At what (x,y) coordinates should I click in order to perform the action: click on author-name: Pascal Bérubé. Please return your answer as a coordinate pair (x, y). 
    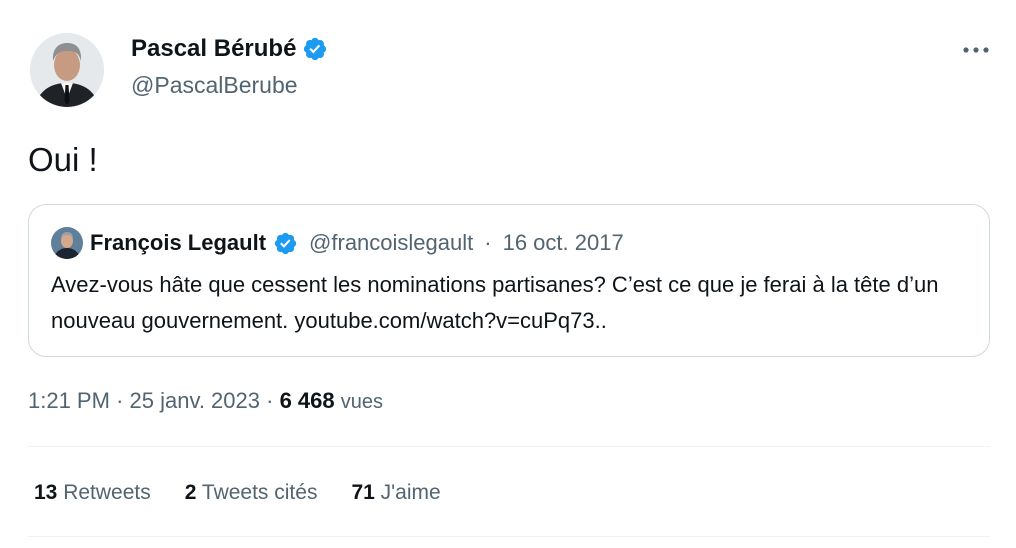
    Looking at the image, I should click on (229, 49).